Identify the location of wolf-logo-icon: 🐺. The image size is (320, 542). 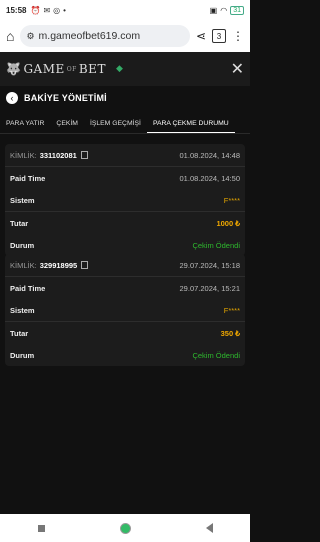
(14, 69).